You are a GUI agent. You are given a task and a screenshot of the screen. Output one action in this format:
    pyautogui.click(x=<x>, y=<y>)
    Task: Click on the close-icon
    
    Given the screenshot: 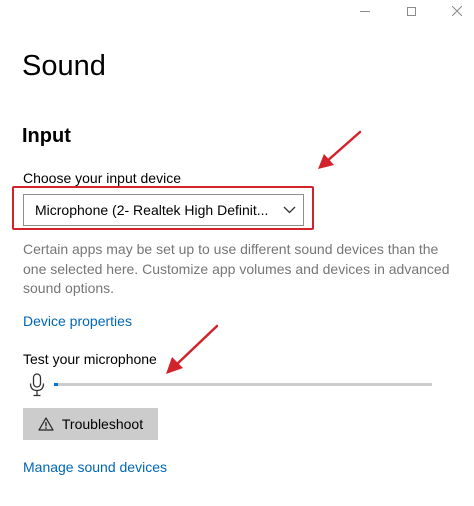 What is the action you would take?
    pyautogui.click(x=457, y=11)
    